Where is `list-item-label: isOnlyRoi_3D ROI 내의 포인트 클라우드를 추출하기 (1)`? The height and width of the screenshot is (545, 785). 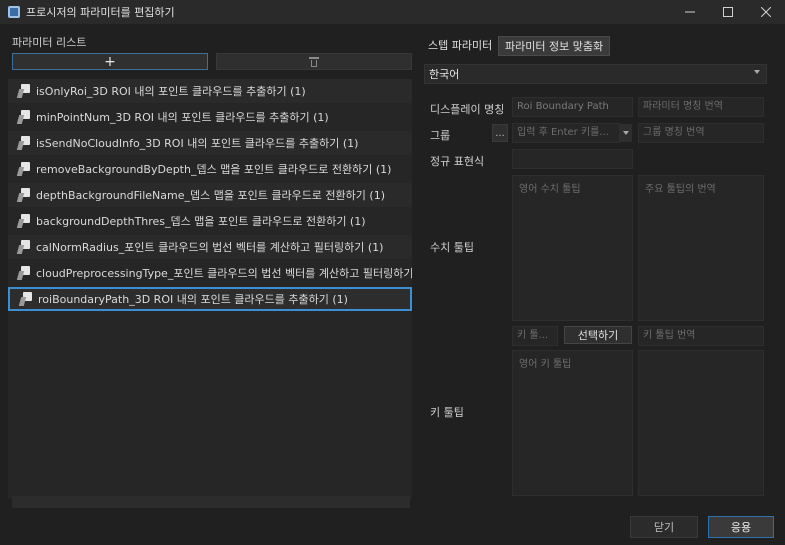
list-item-label: isOnlyRoi_3D ROI 내의 포인트 클라우드를 추출하기 (1) is located at coordinates (171, 91).